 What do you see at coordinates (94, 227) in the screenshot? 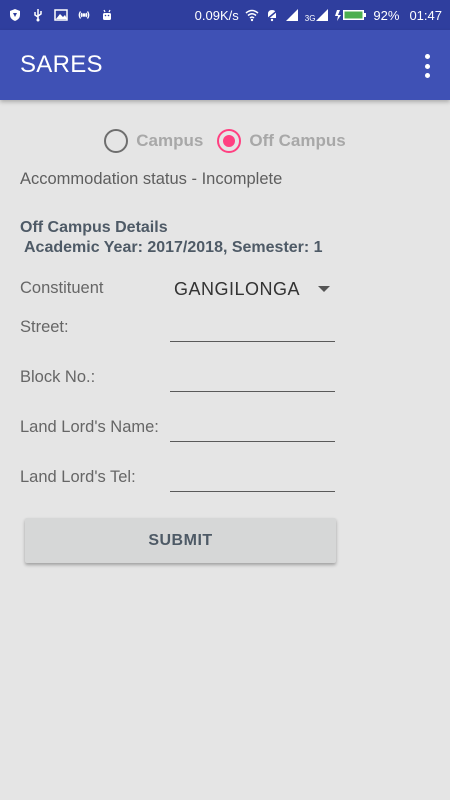
I see `details-title: Off Campus Details` at bounding box center [94, 227].